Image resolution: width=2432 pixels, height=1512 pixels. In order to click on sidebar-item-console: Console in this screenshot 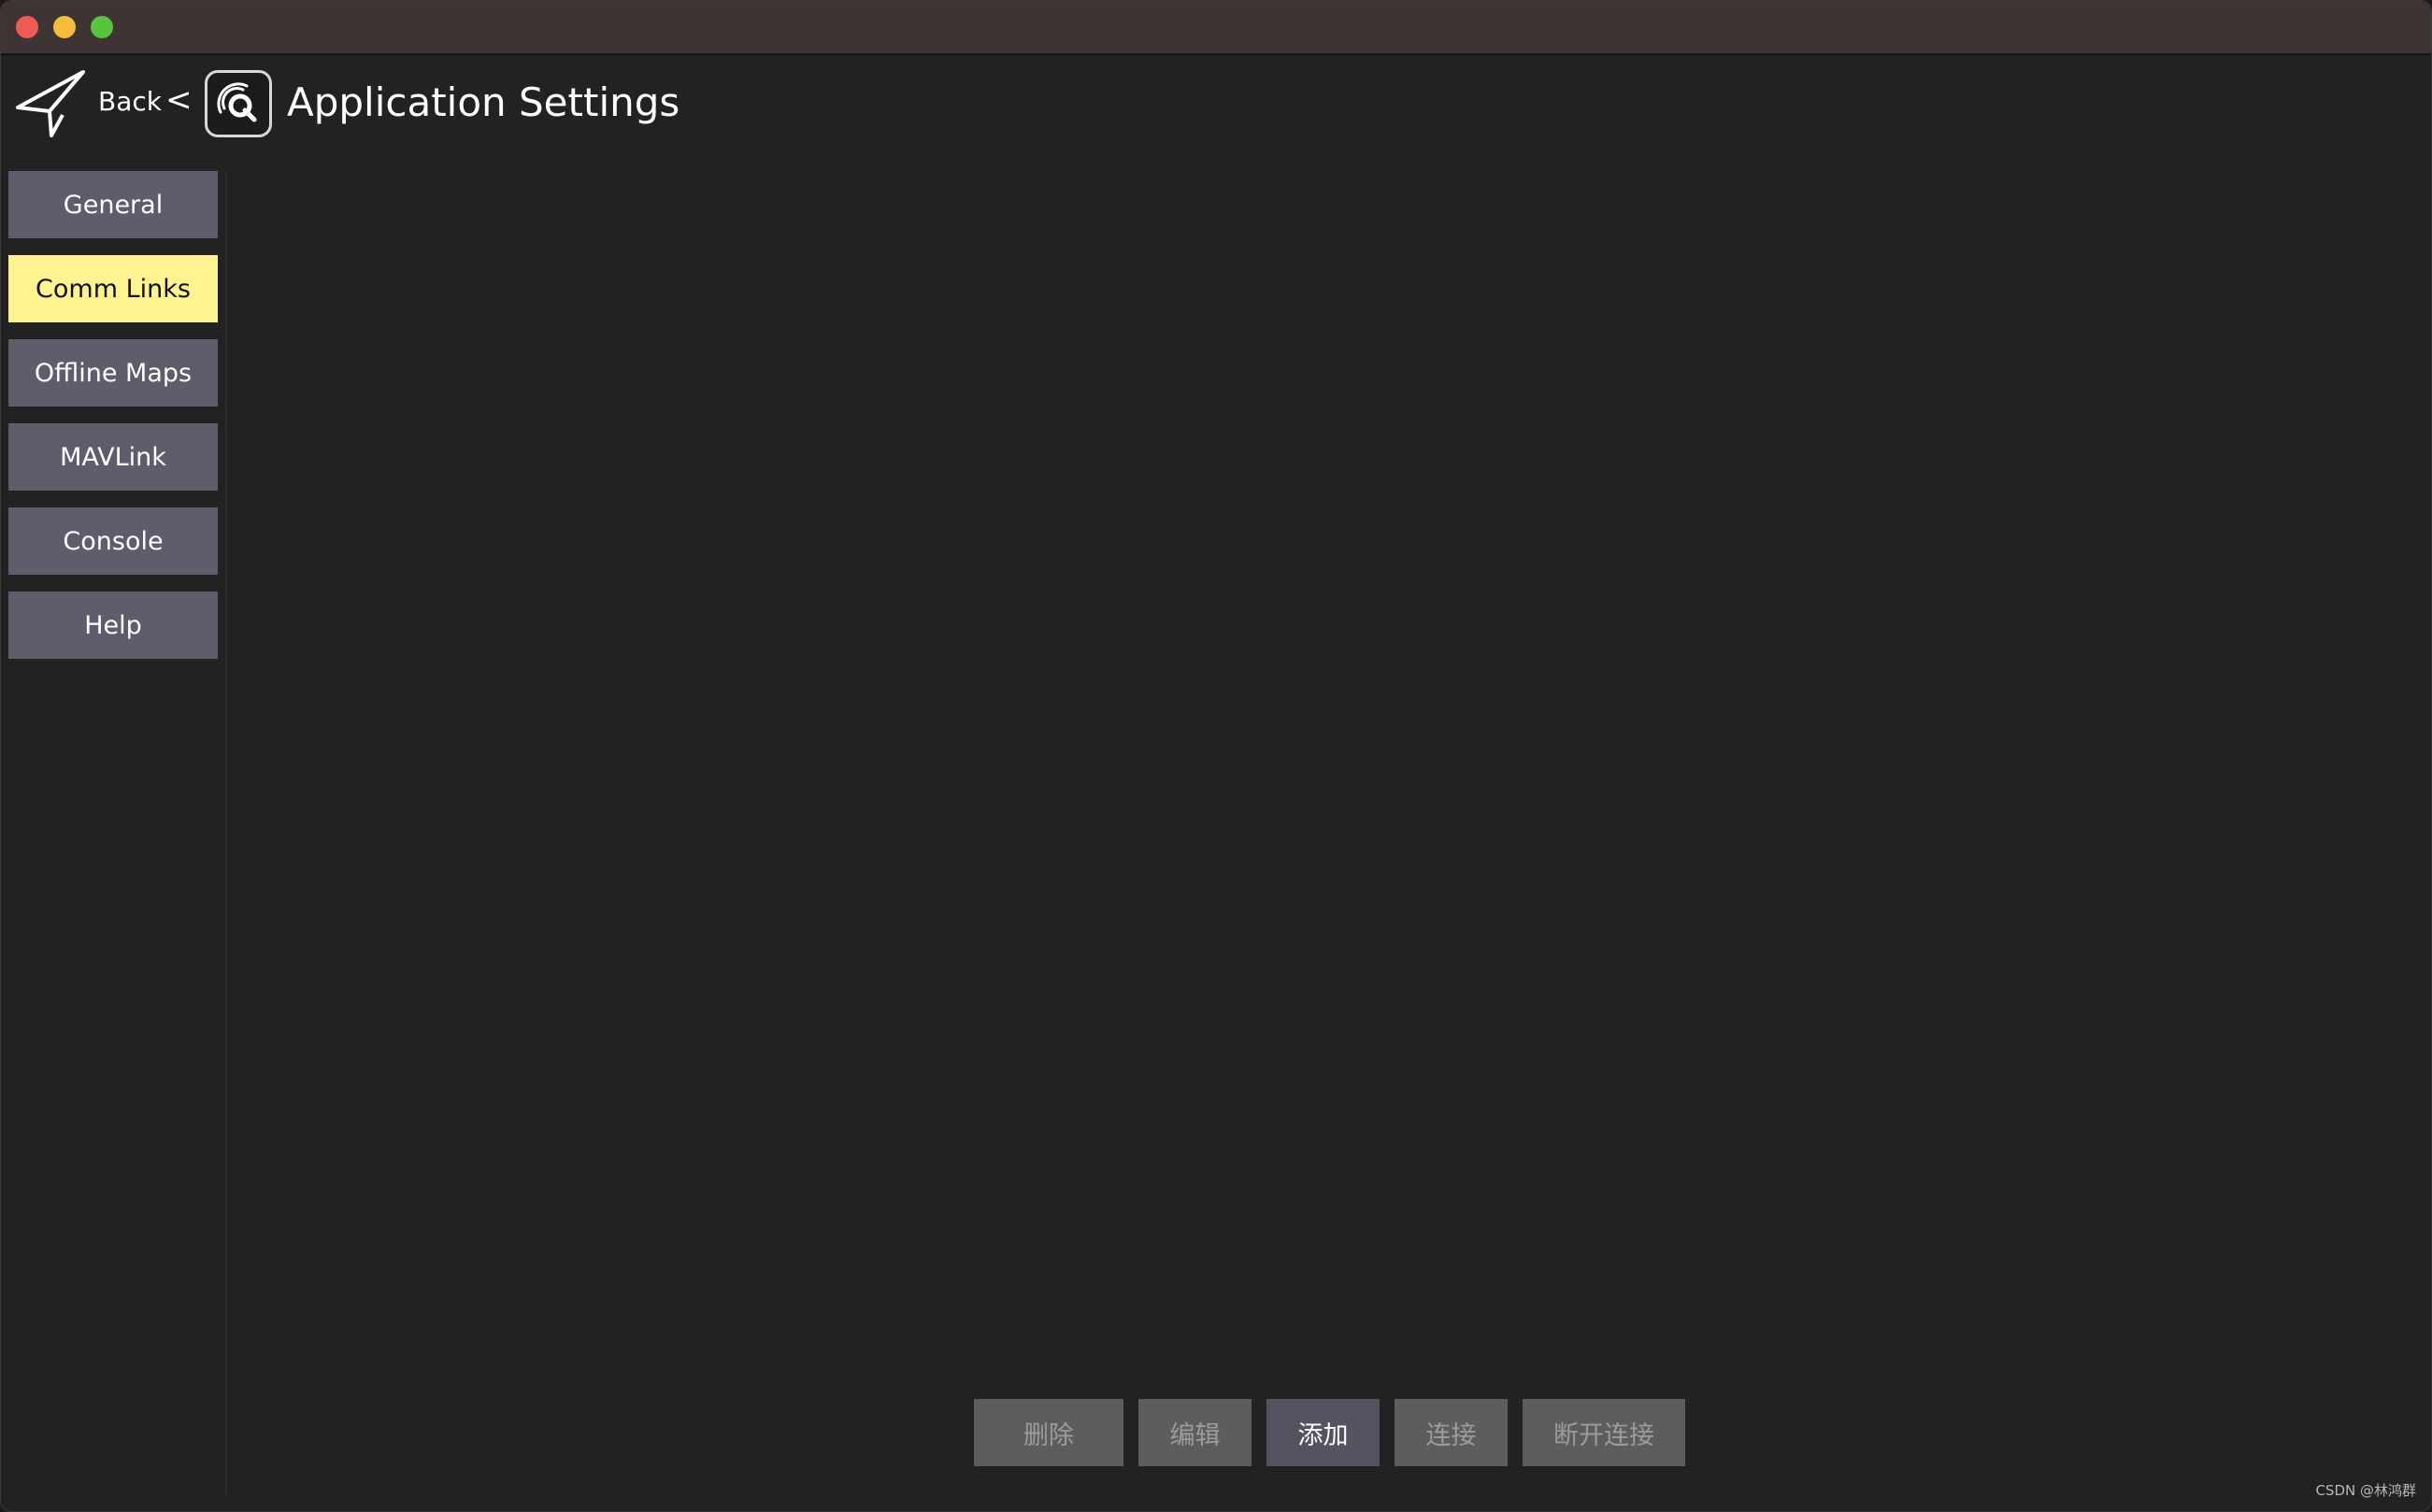, I will do `click(113, 541)`.